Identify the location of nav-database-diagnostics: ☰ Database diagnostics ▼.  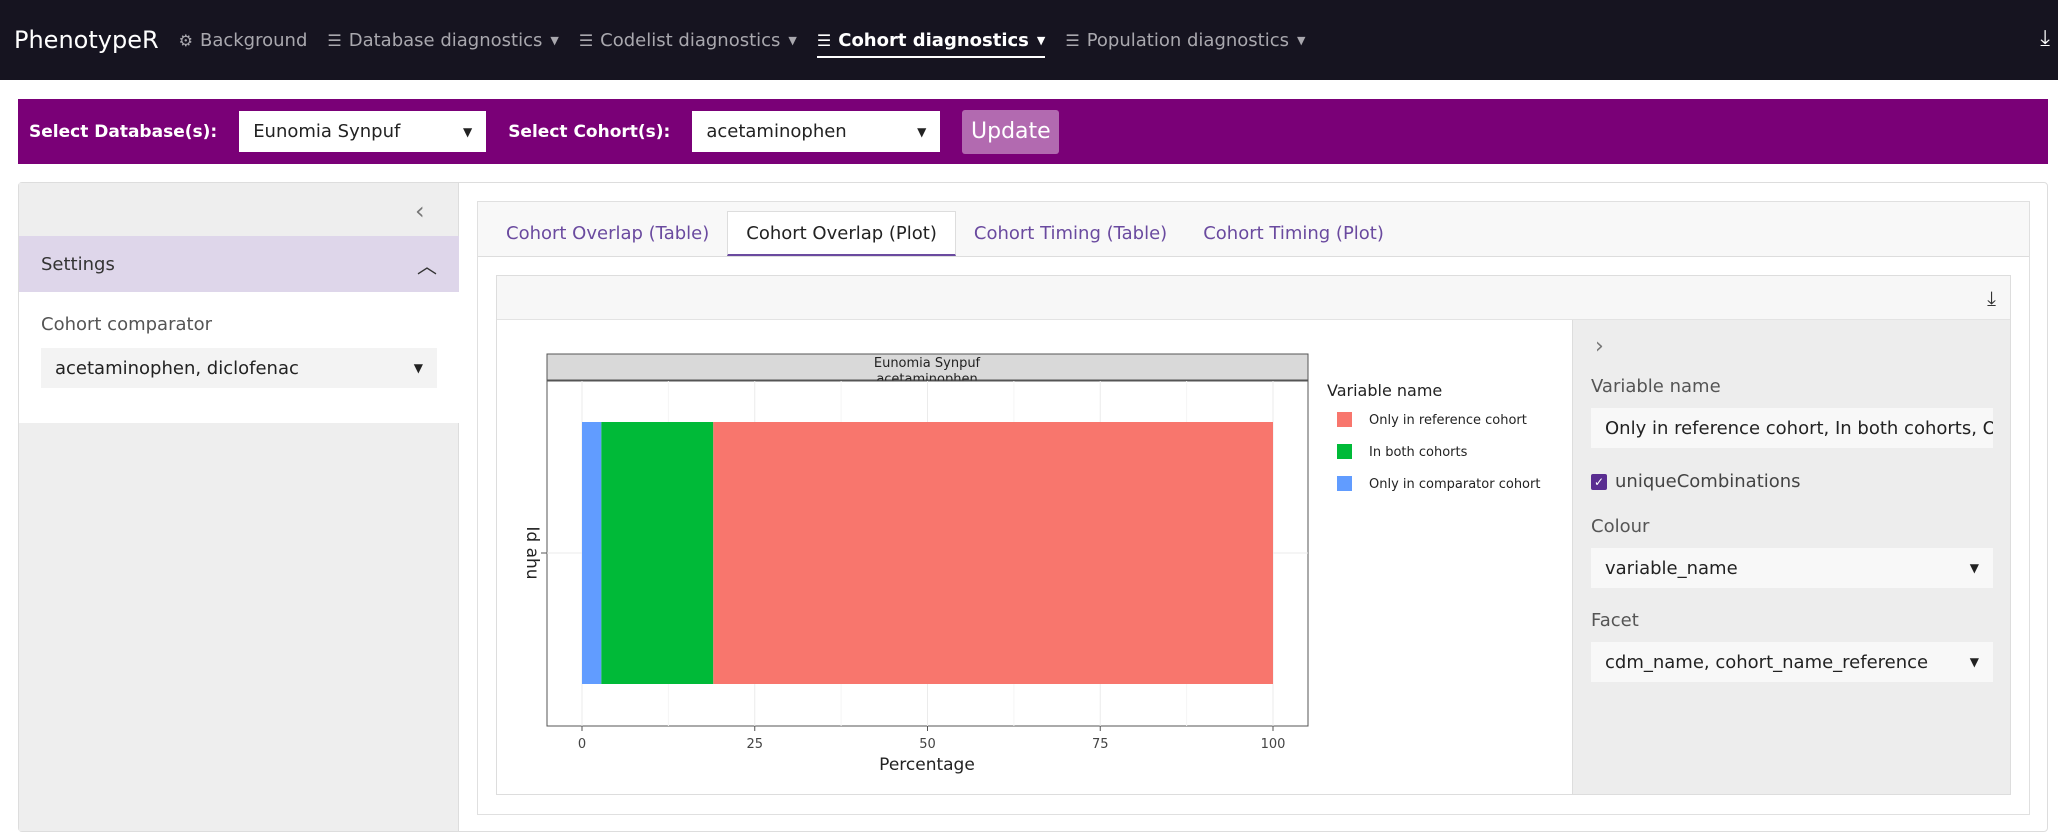
(442, 40).